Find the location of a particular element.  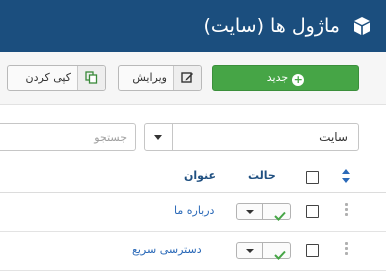

cube-icon is located at coordinates (362, 26).